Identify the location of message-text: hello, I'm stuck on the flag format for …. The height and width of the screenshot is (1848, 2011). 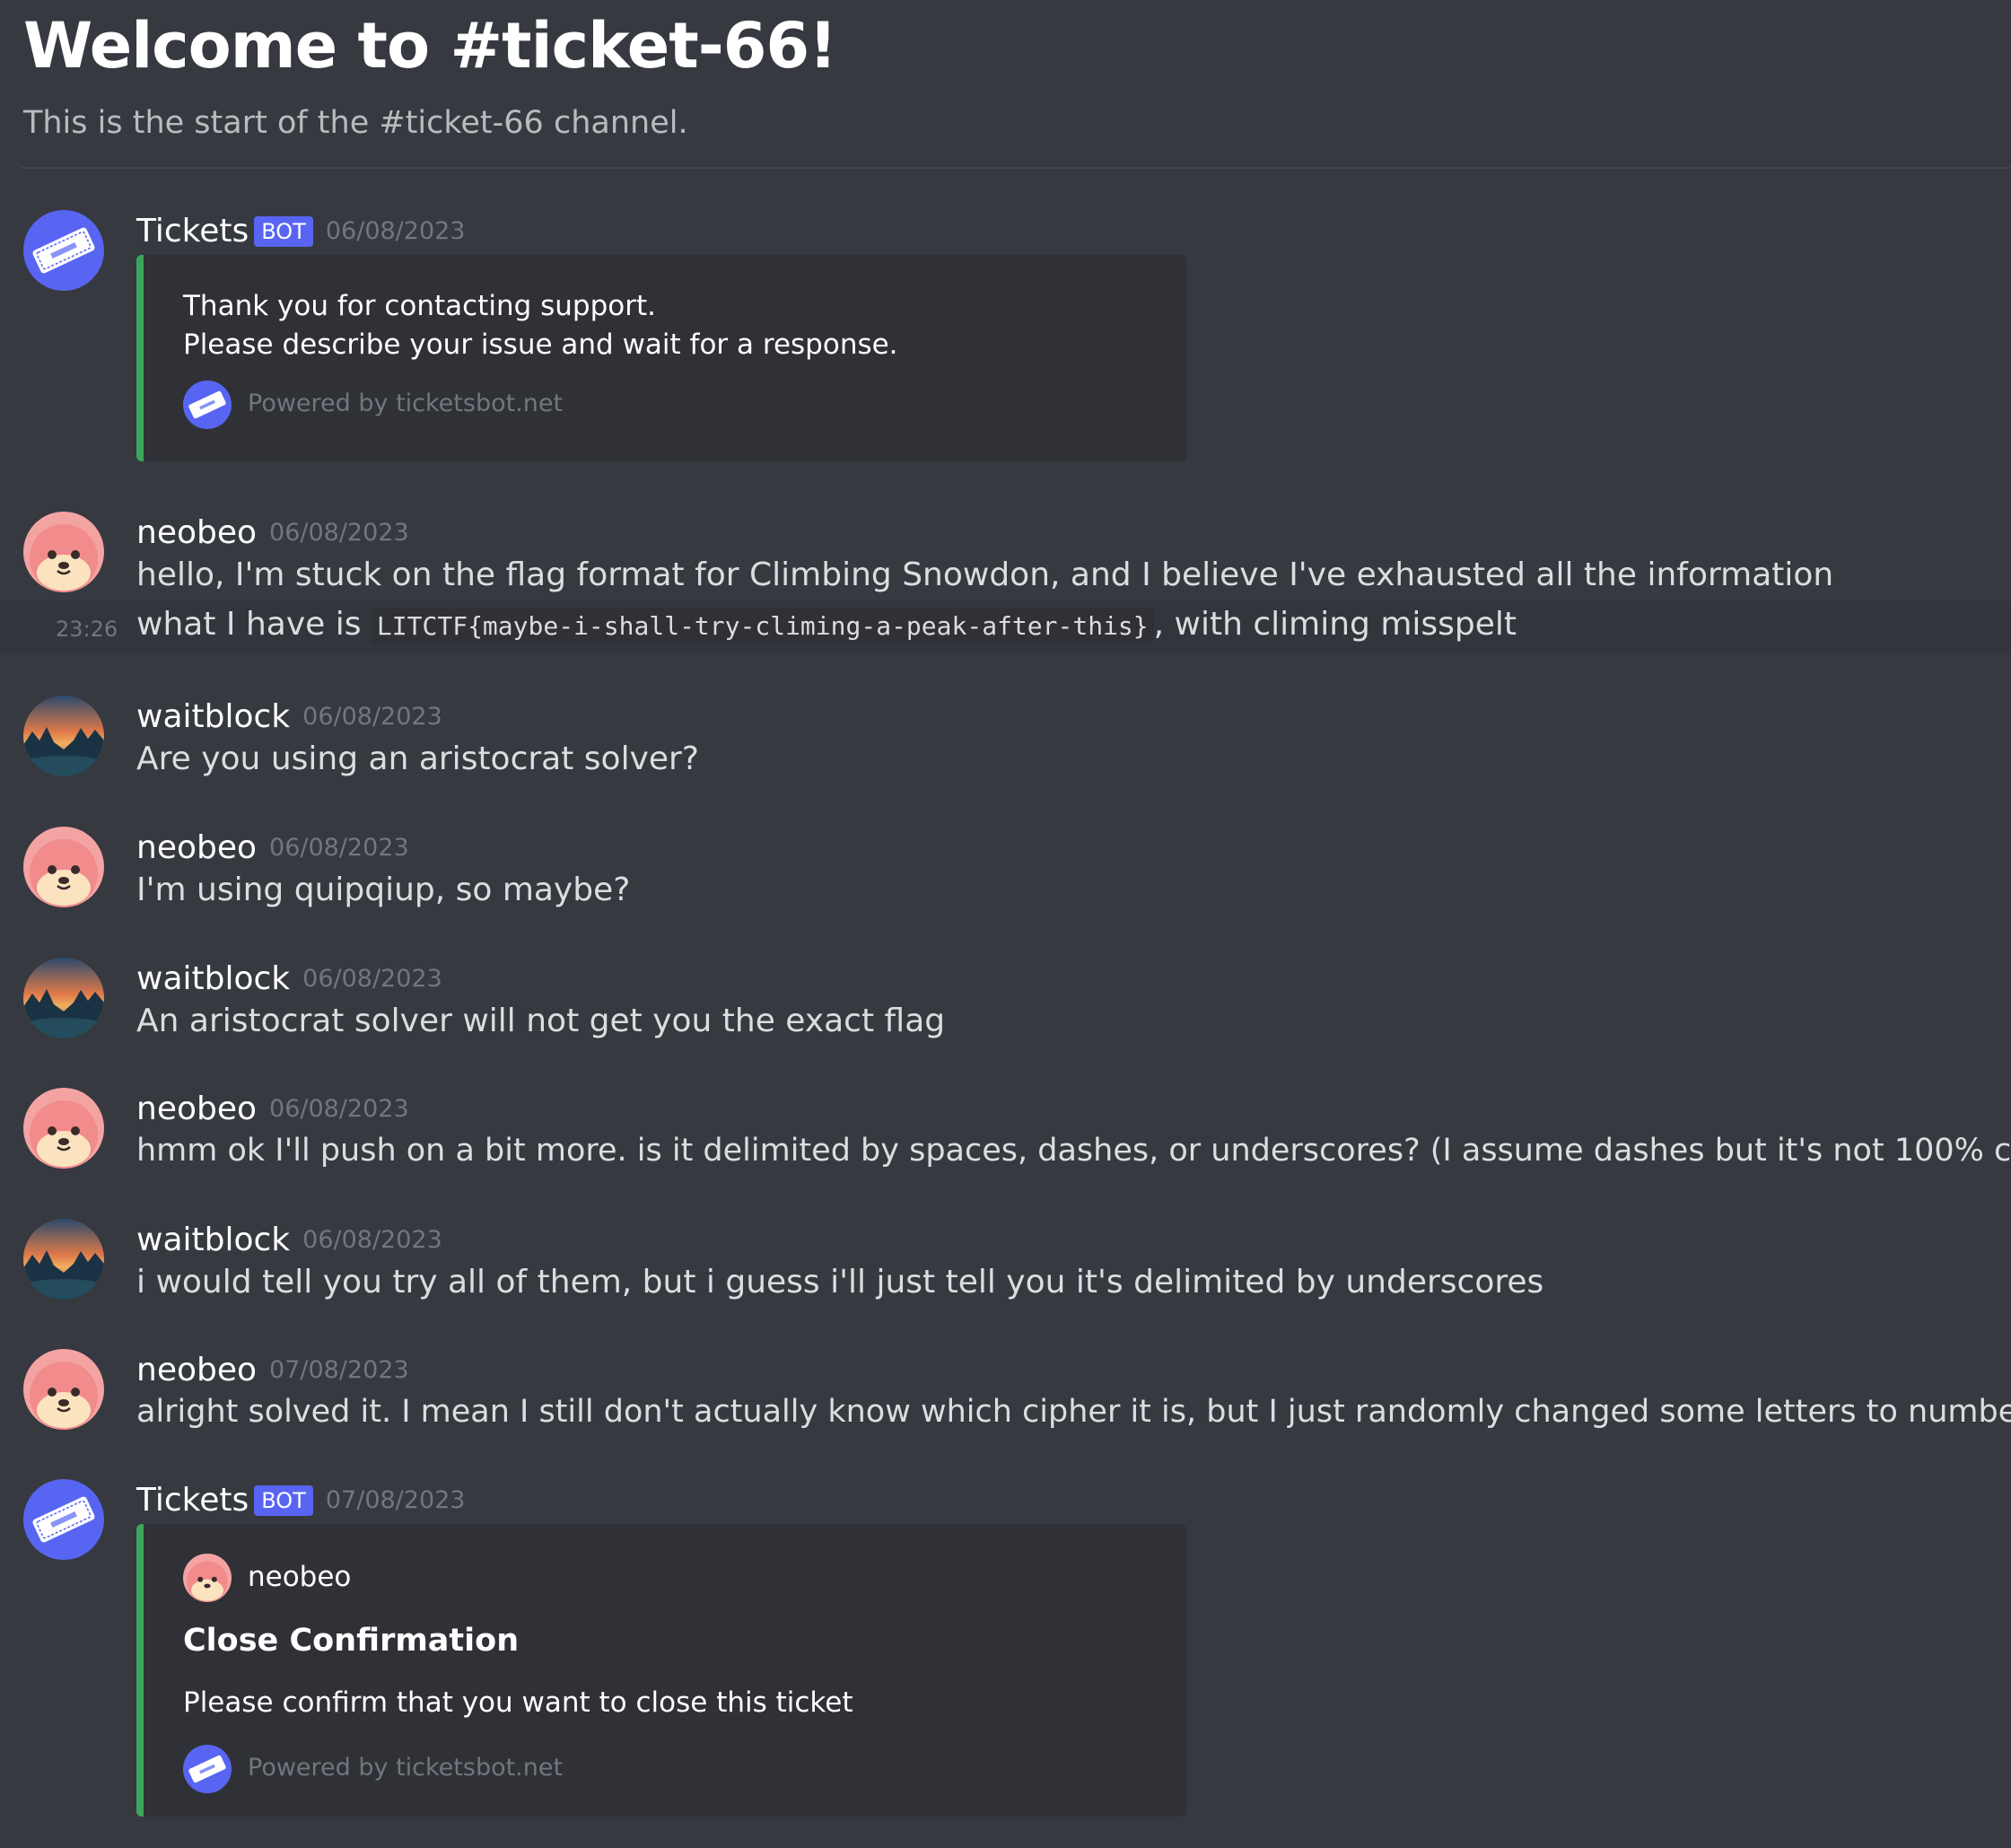
(985, 574).